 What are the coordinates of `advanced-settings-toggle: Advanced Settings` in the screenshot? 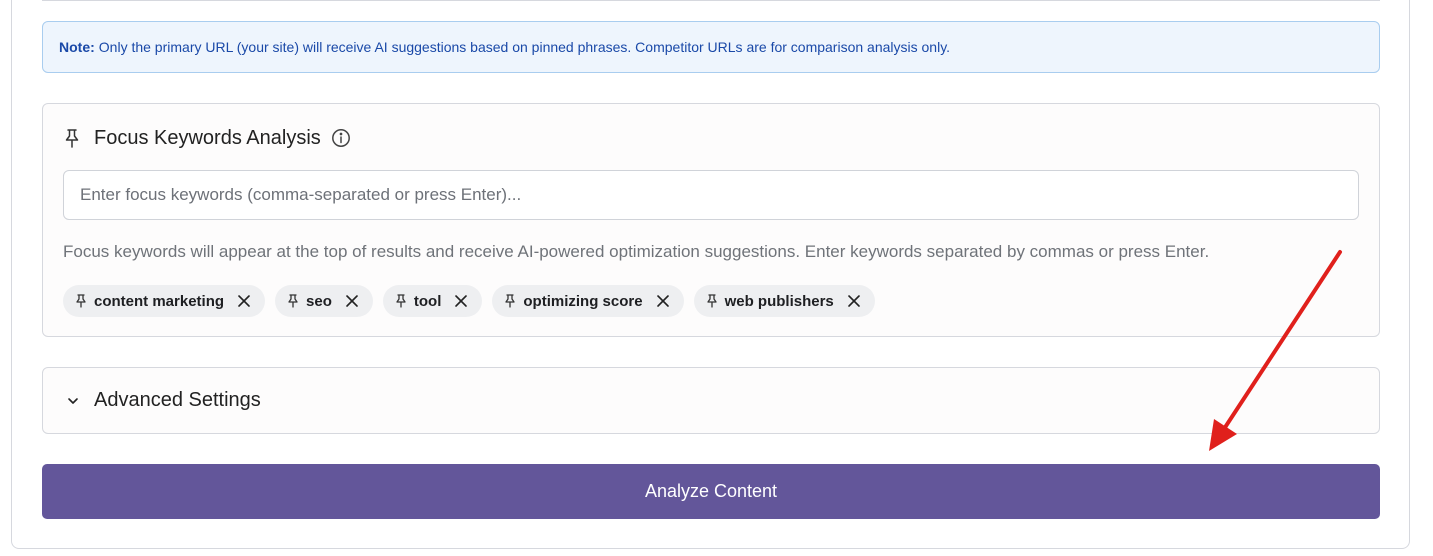 It's located at (711, 400).